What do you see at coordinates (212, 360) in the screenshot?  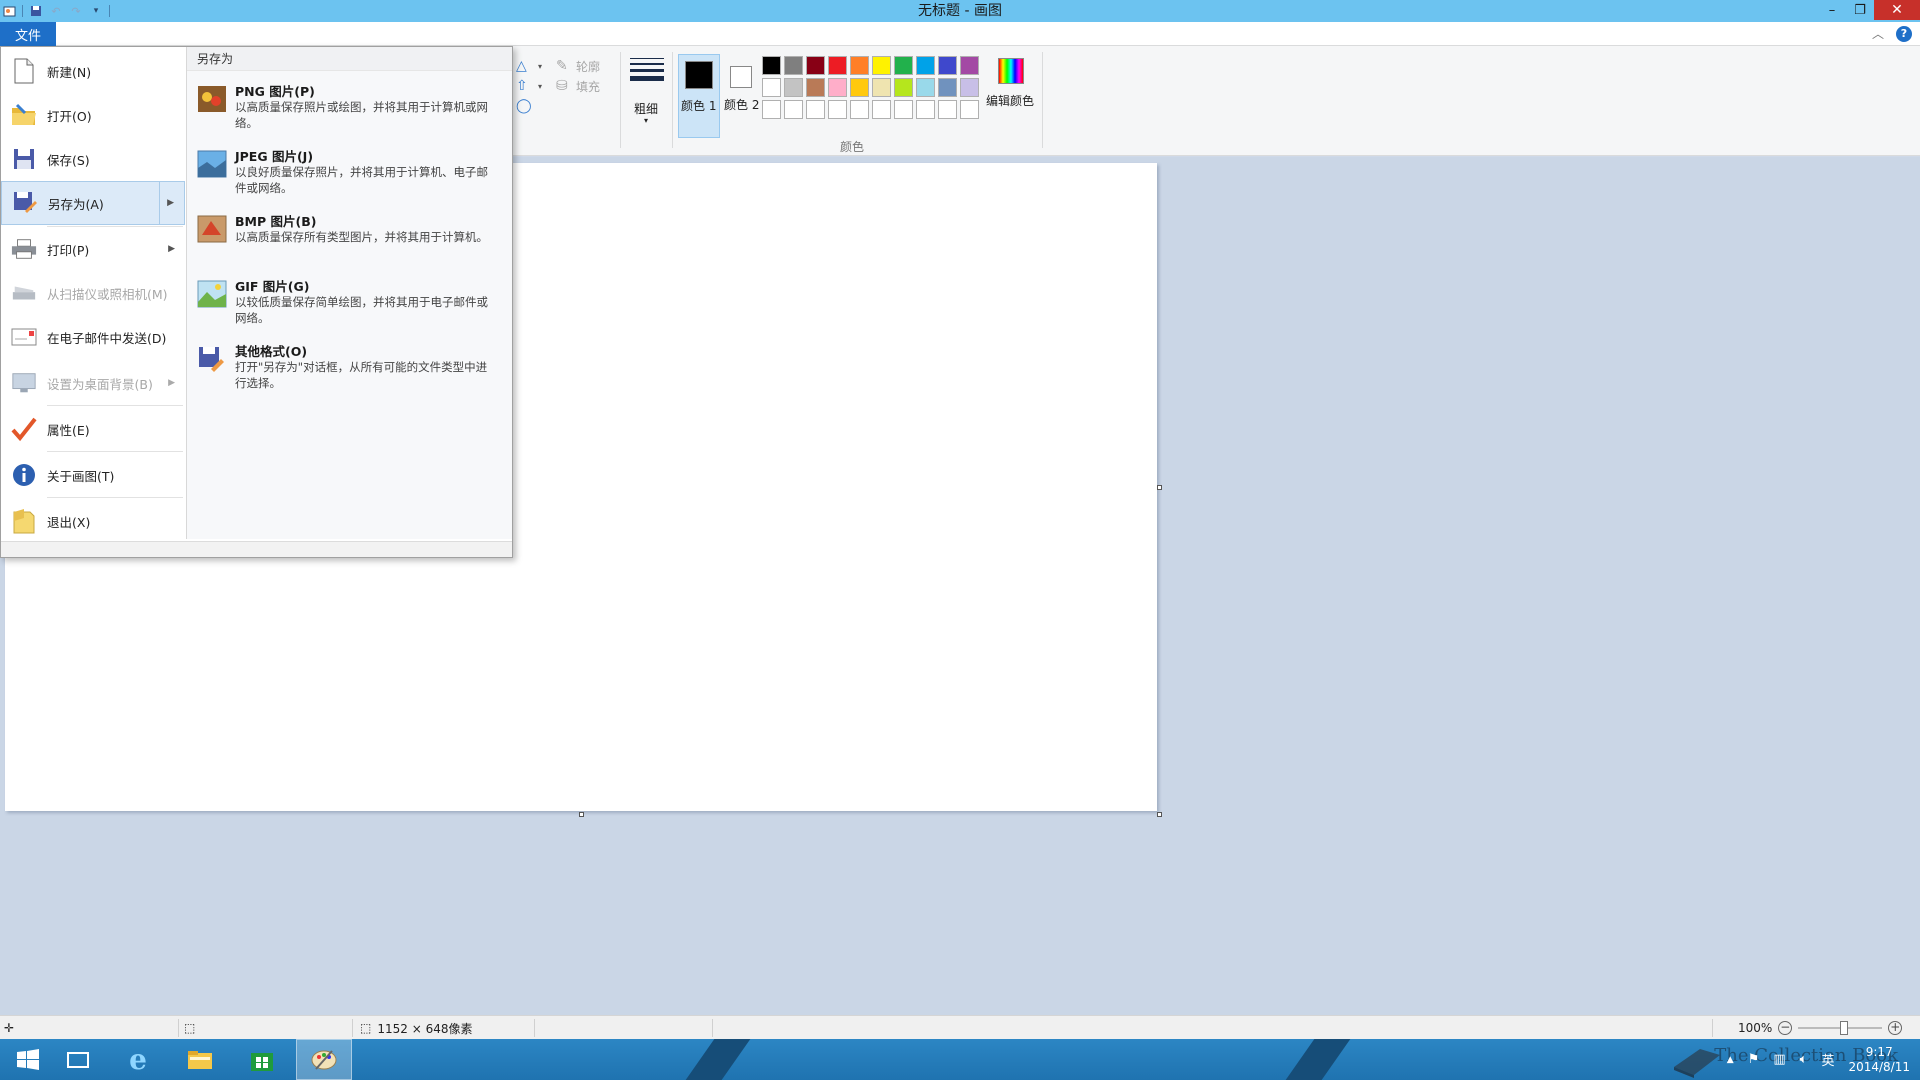 I see `other-formats-icon` at bounding box center [212, 360].